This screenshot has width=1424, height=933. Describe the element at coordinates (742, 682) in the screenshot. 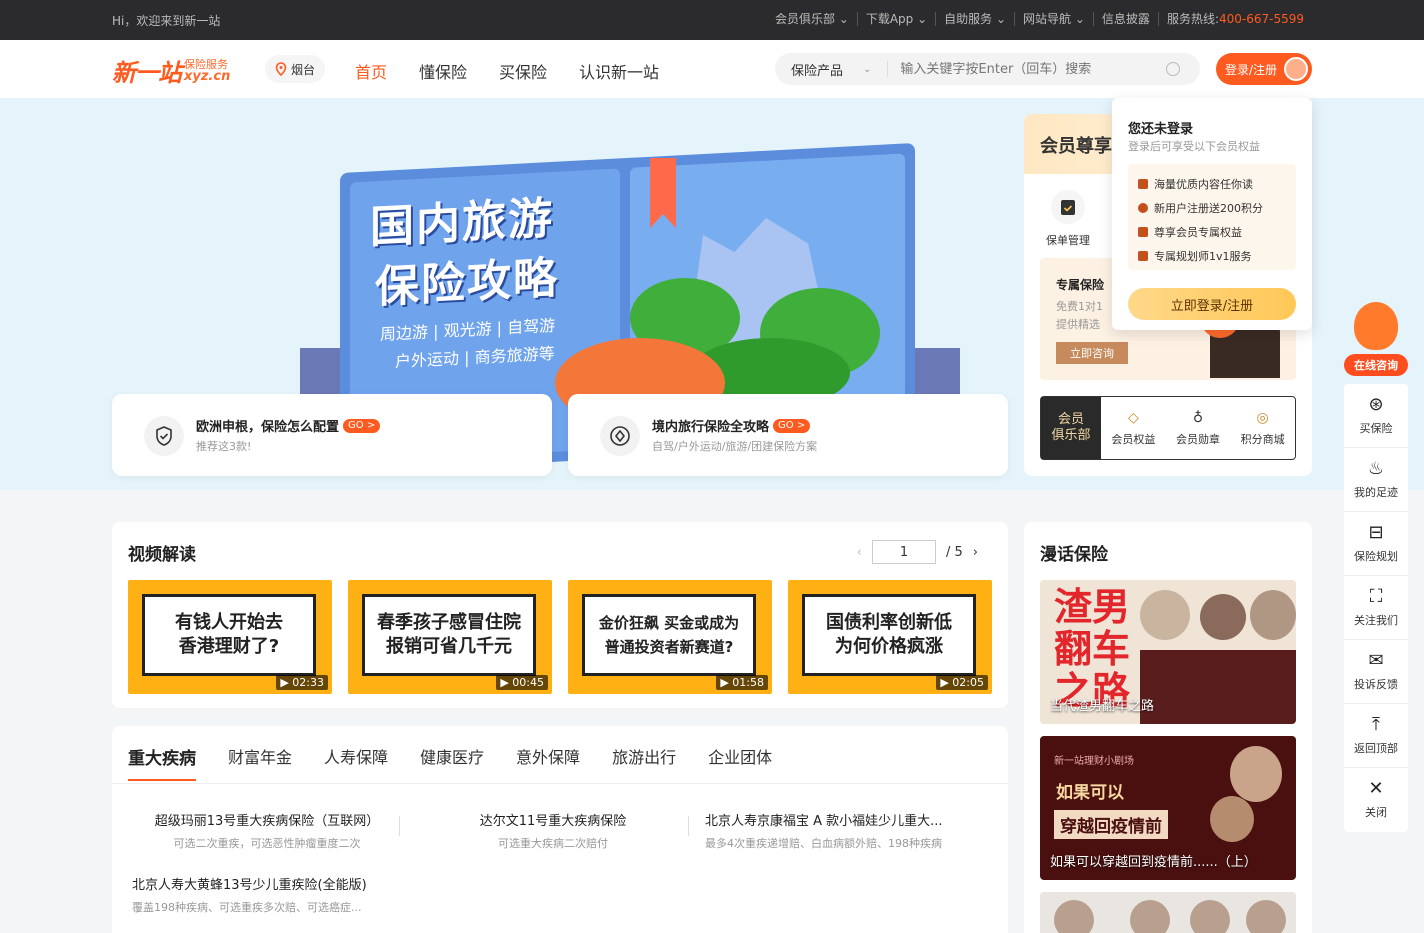

I see `duration-badge: ▶ 01:58` at that location.